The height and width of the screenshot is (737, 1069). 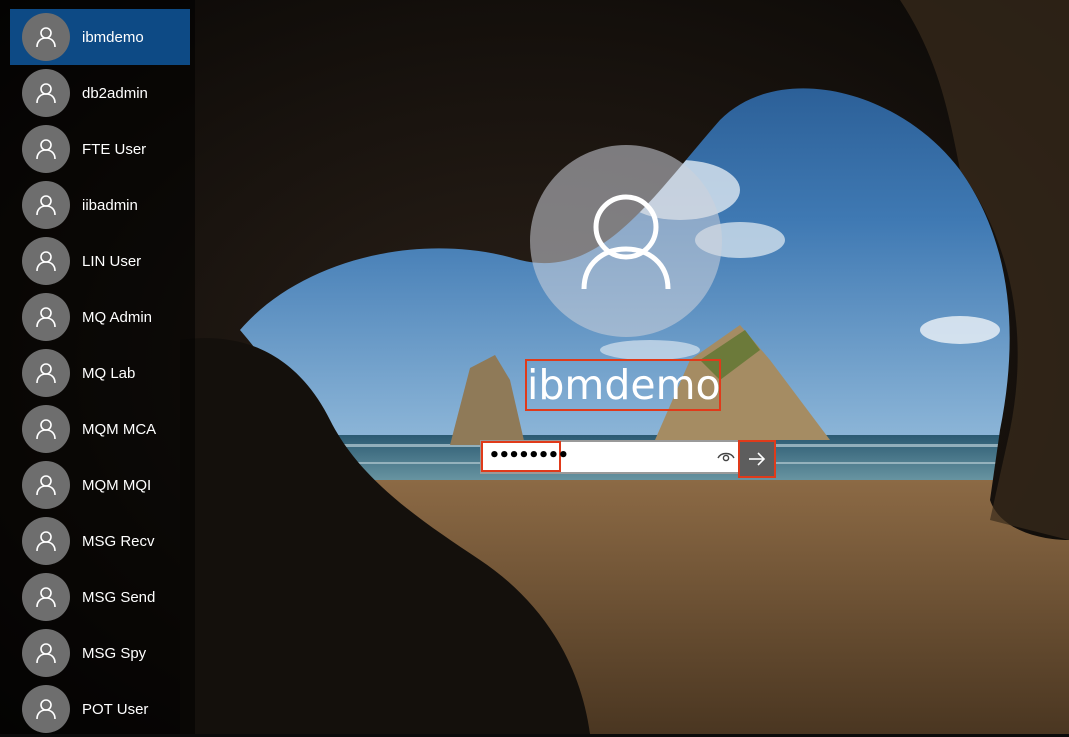 I want to click on user-item: LIN User, so click(x=100, y=261).